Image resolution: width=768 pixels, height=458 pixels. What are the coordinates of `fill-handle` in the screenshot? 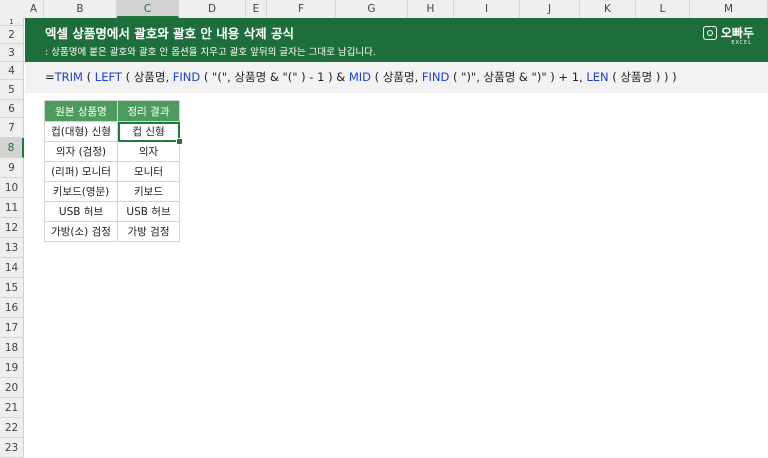 It's located at (179, 141).